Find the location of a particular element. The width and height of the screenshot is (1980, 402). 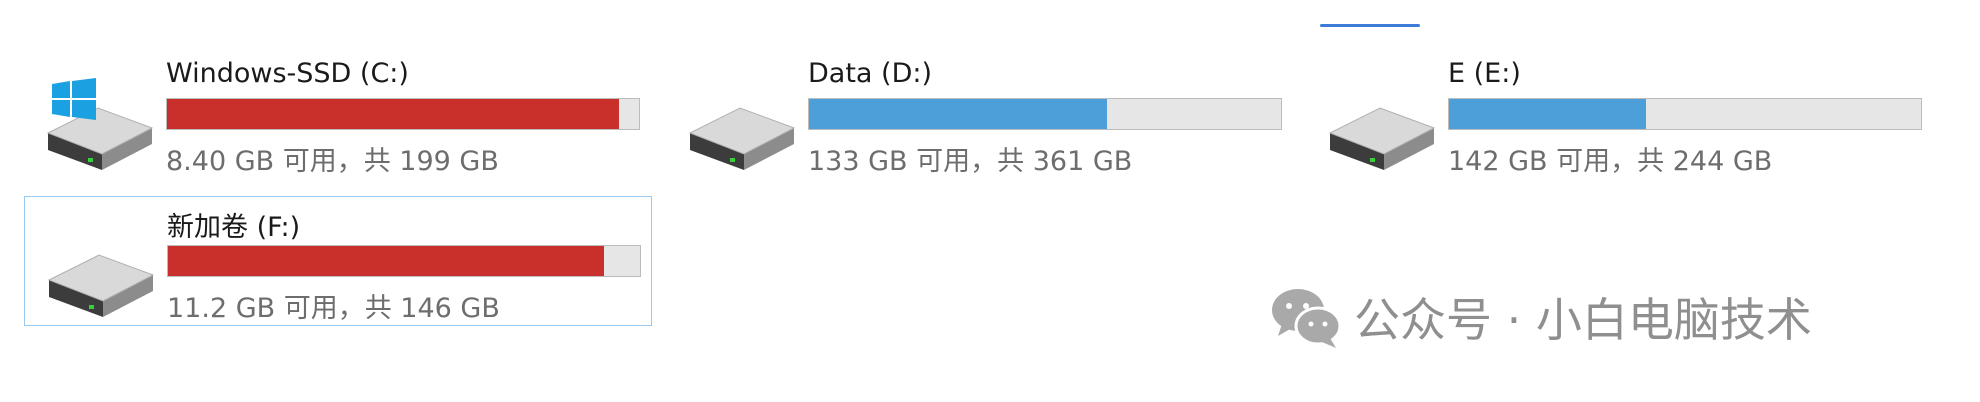

drive-name: 新加卷 (F:) is located at coordinates (234, 227).